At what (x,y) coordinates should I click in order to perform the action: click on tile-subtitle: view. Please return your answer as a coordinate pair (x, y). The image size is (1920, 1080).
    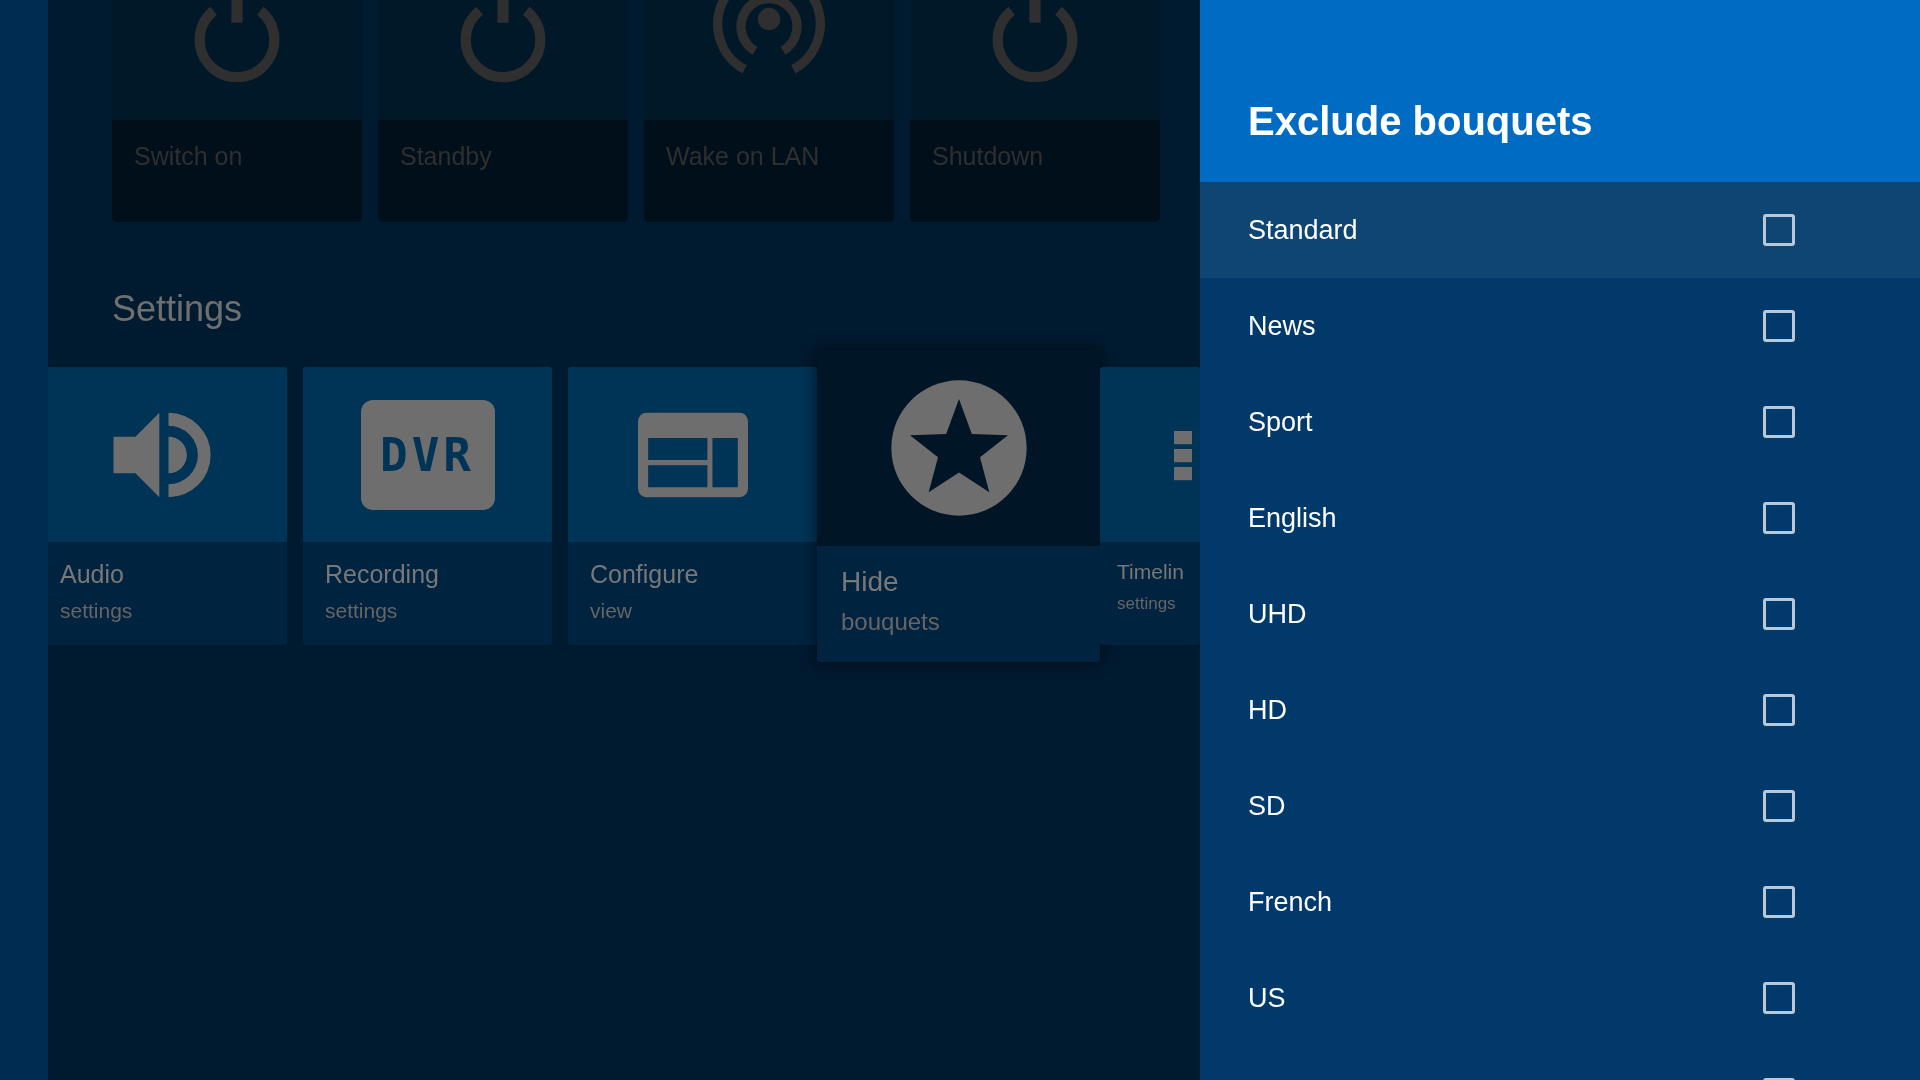
    Looking at the image, I should click on (611, 611).